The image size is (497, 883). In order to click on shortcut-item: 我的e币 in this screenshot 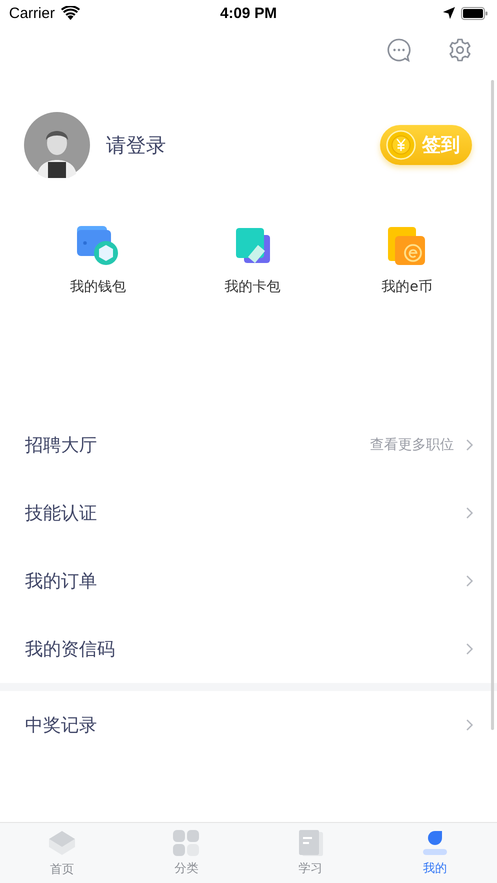, I will do `click(407, 261)`.